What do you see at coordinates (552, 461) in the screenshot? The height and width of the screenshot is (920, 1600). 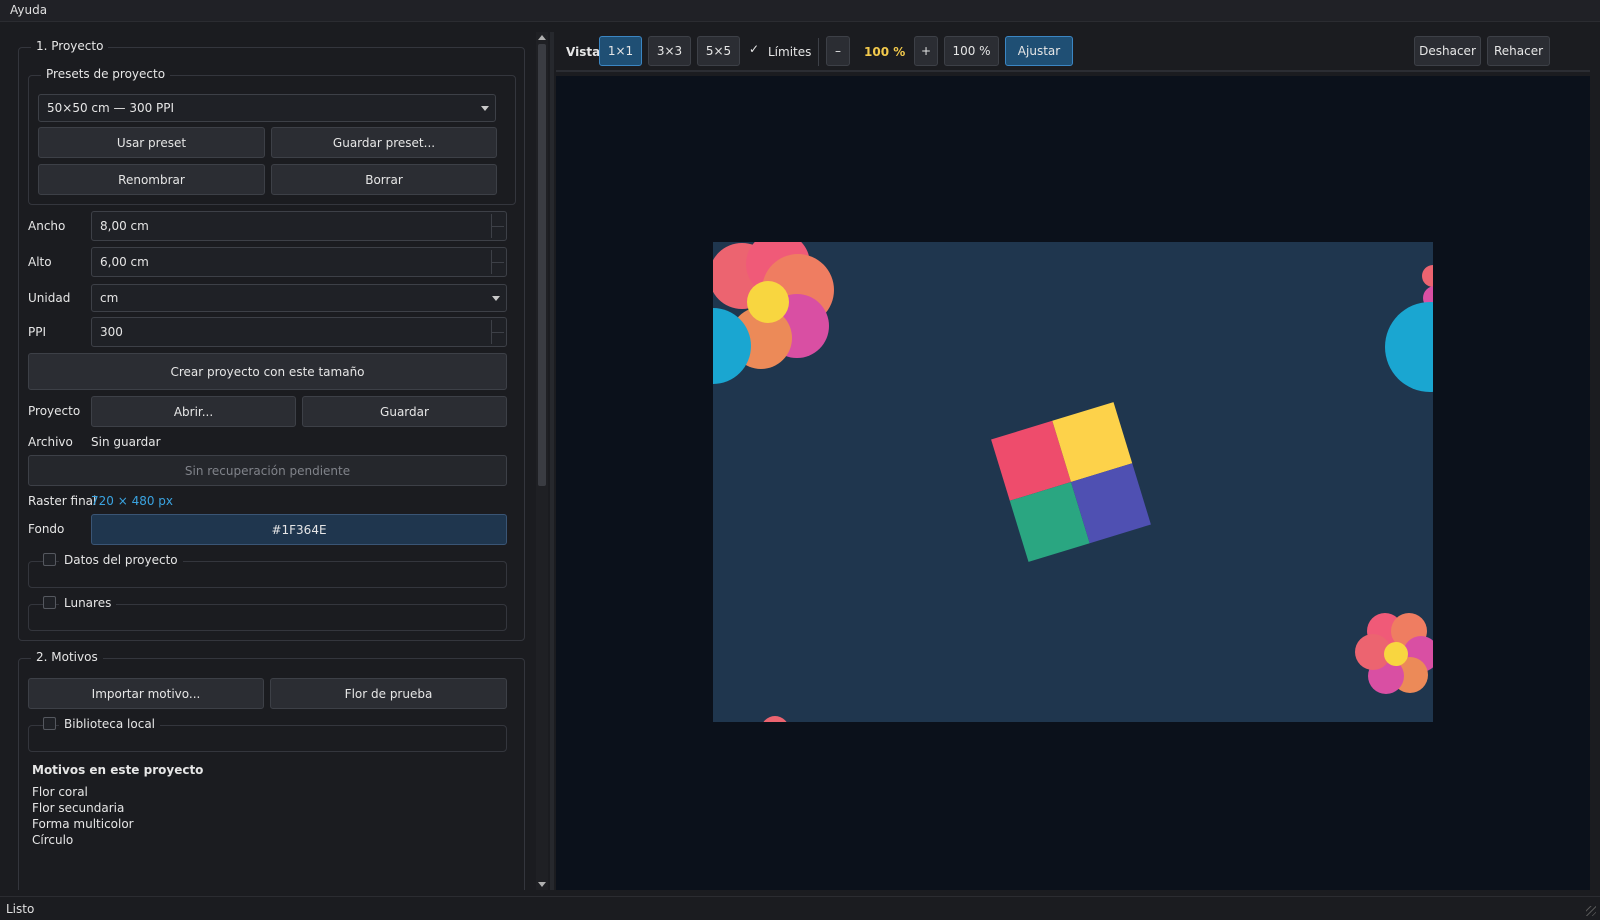 I see `panel-splitter` at bounding box center [552, 461].